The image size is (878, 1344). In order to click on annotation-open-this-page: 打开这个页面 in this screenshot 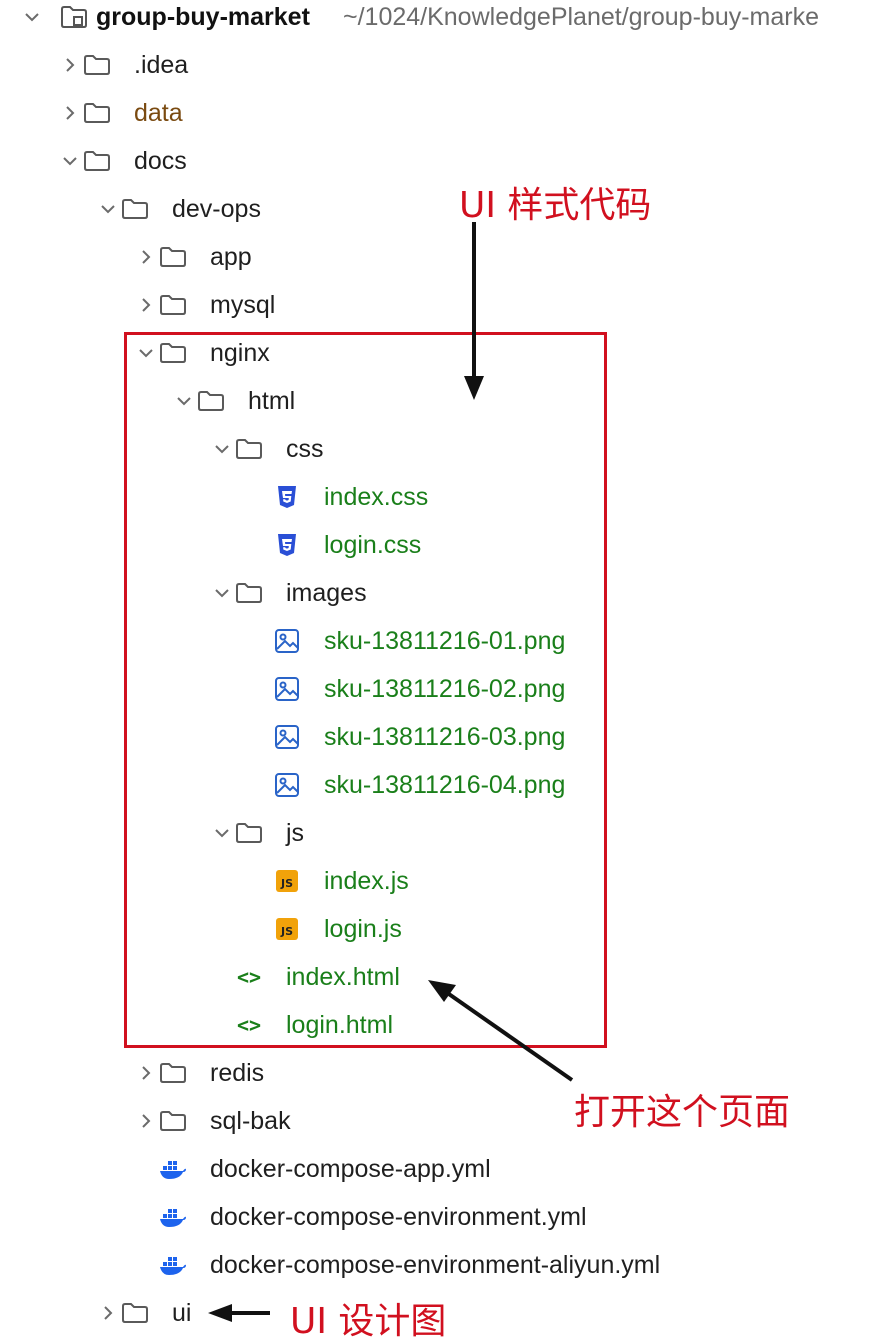, I will do `click(682, 1112)`.